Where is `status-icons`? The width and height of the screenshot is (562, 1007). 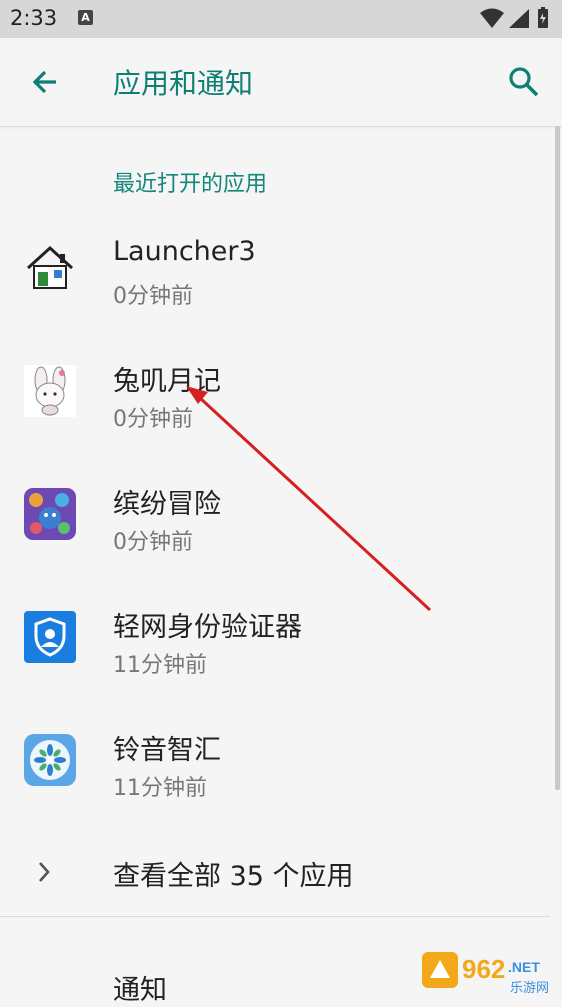 status-icons is located at coordinates (516, 21).